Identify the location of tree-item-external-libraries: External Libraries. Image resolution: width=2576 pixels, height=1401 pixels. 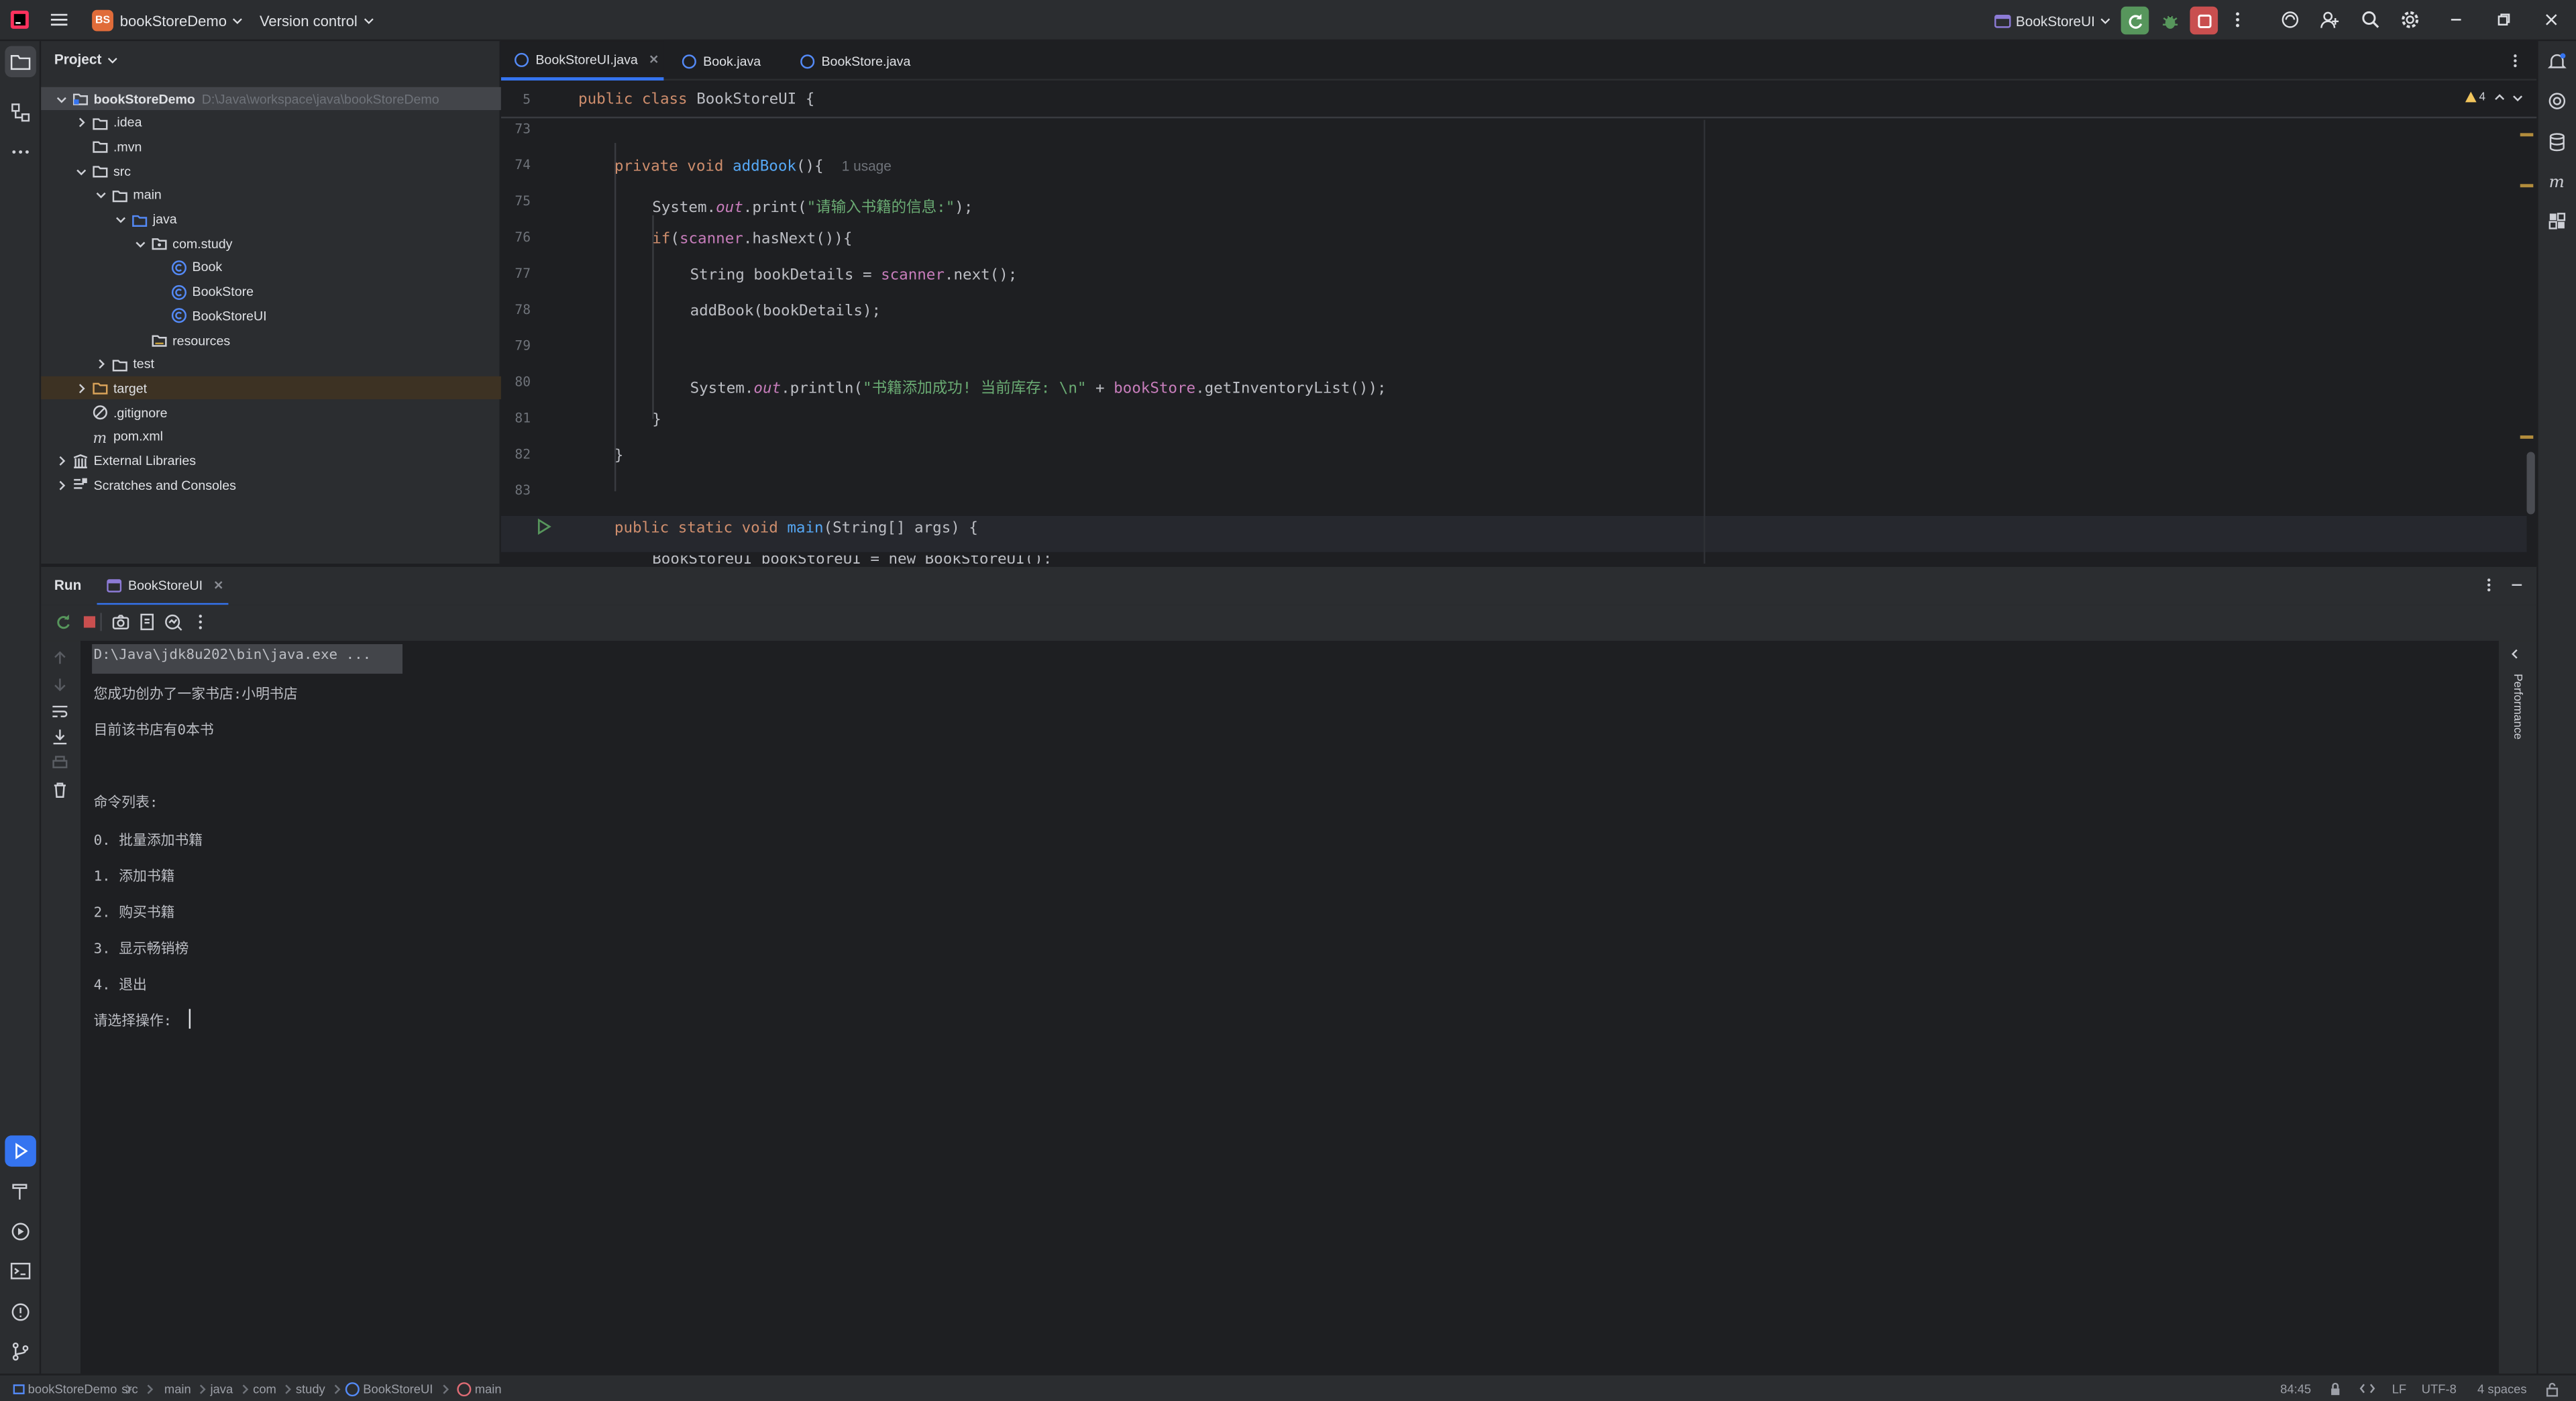
(271, 461).